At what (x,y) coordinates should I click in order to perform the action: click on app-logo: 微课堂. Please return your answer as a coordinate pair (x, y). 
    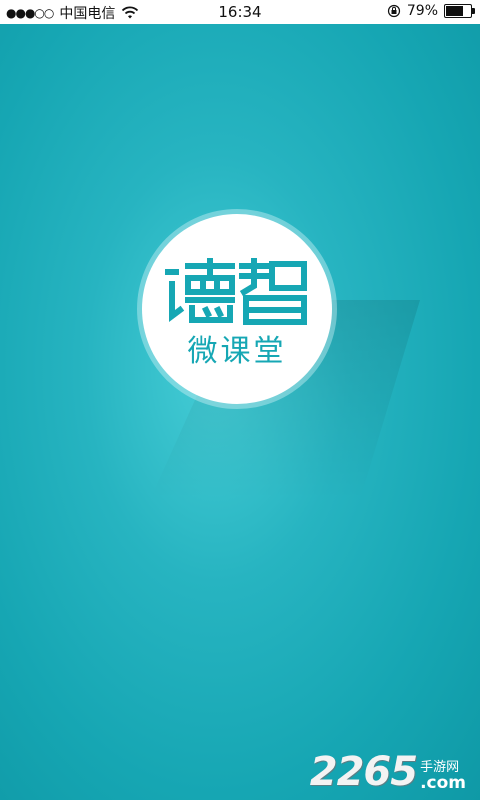
    Looking at the image, I should click on (237, 309).